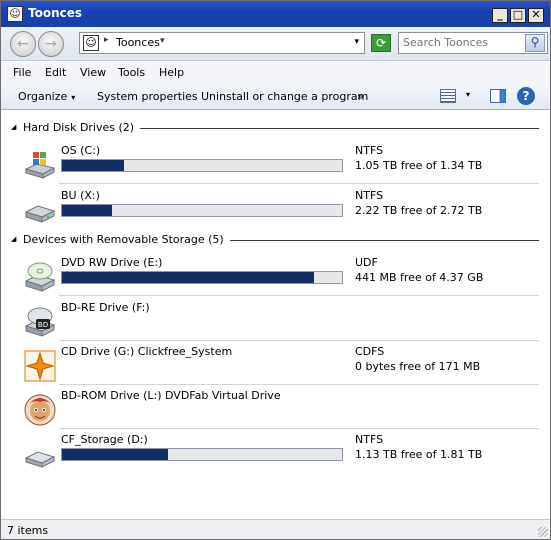 Image resolution: width=551 pixels, height=540 pixels. Describe the element at coordinates (162, 41) in the screenshot. I see `breadcrumb-dropdown: ▾` at that location.